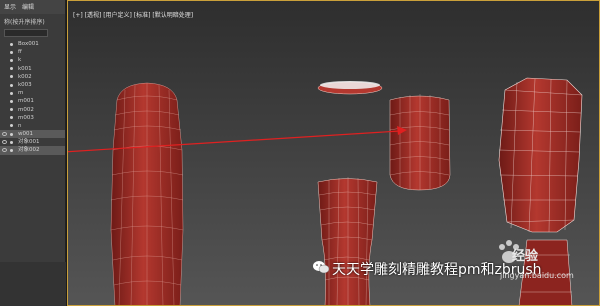 The image size is (600, 306). What do you see at coordinates (32, 60) in the screenshot?
I see `list-item: k` at bounding box center [32, 60].